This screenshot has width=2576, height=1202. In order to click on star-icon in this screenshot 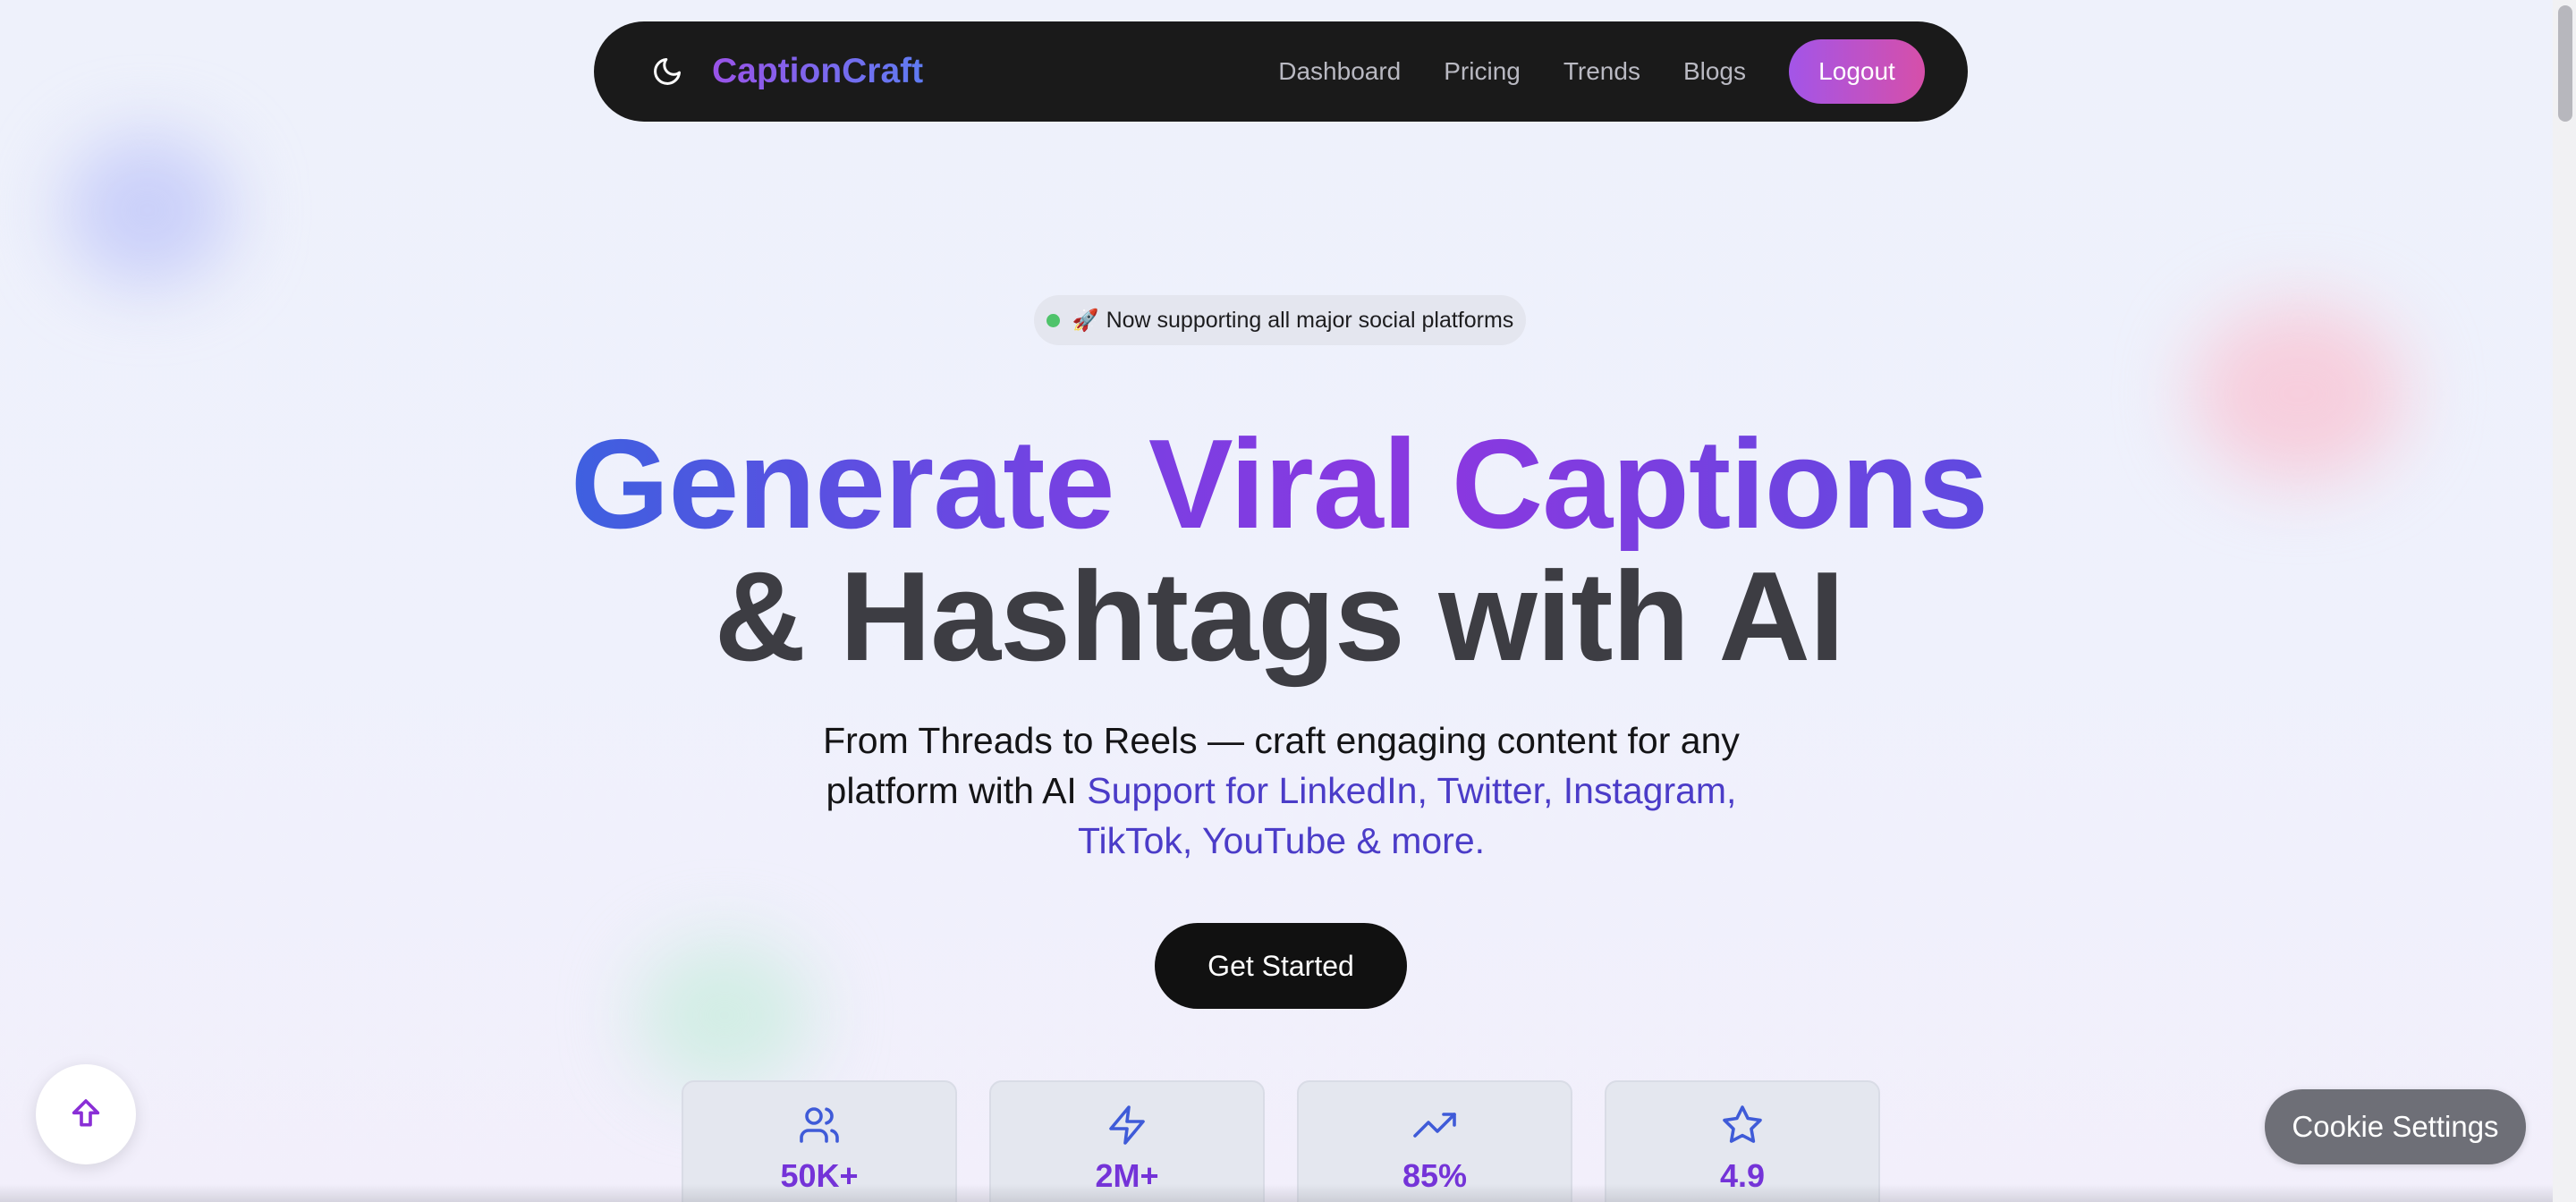, I will do `click(1742, 1124)`.